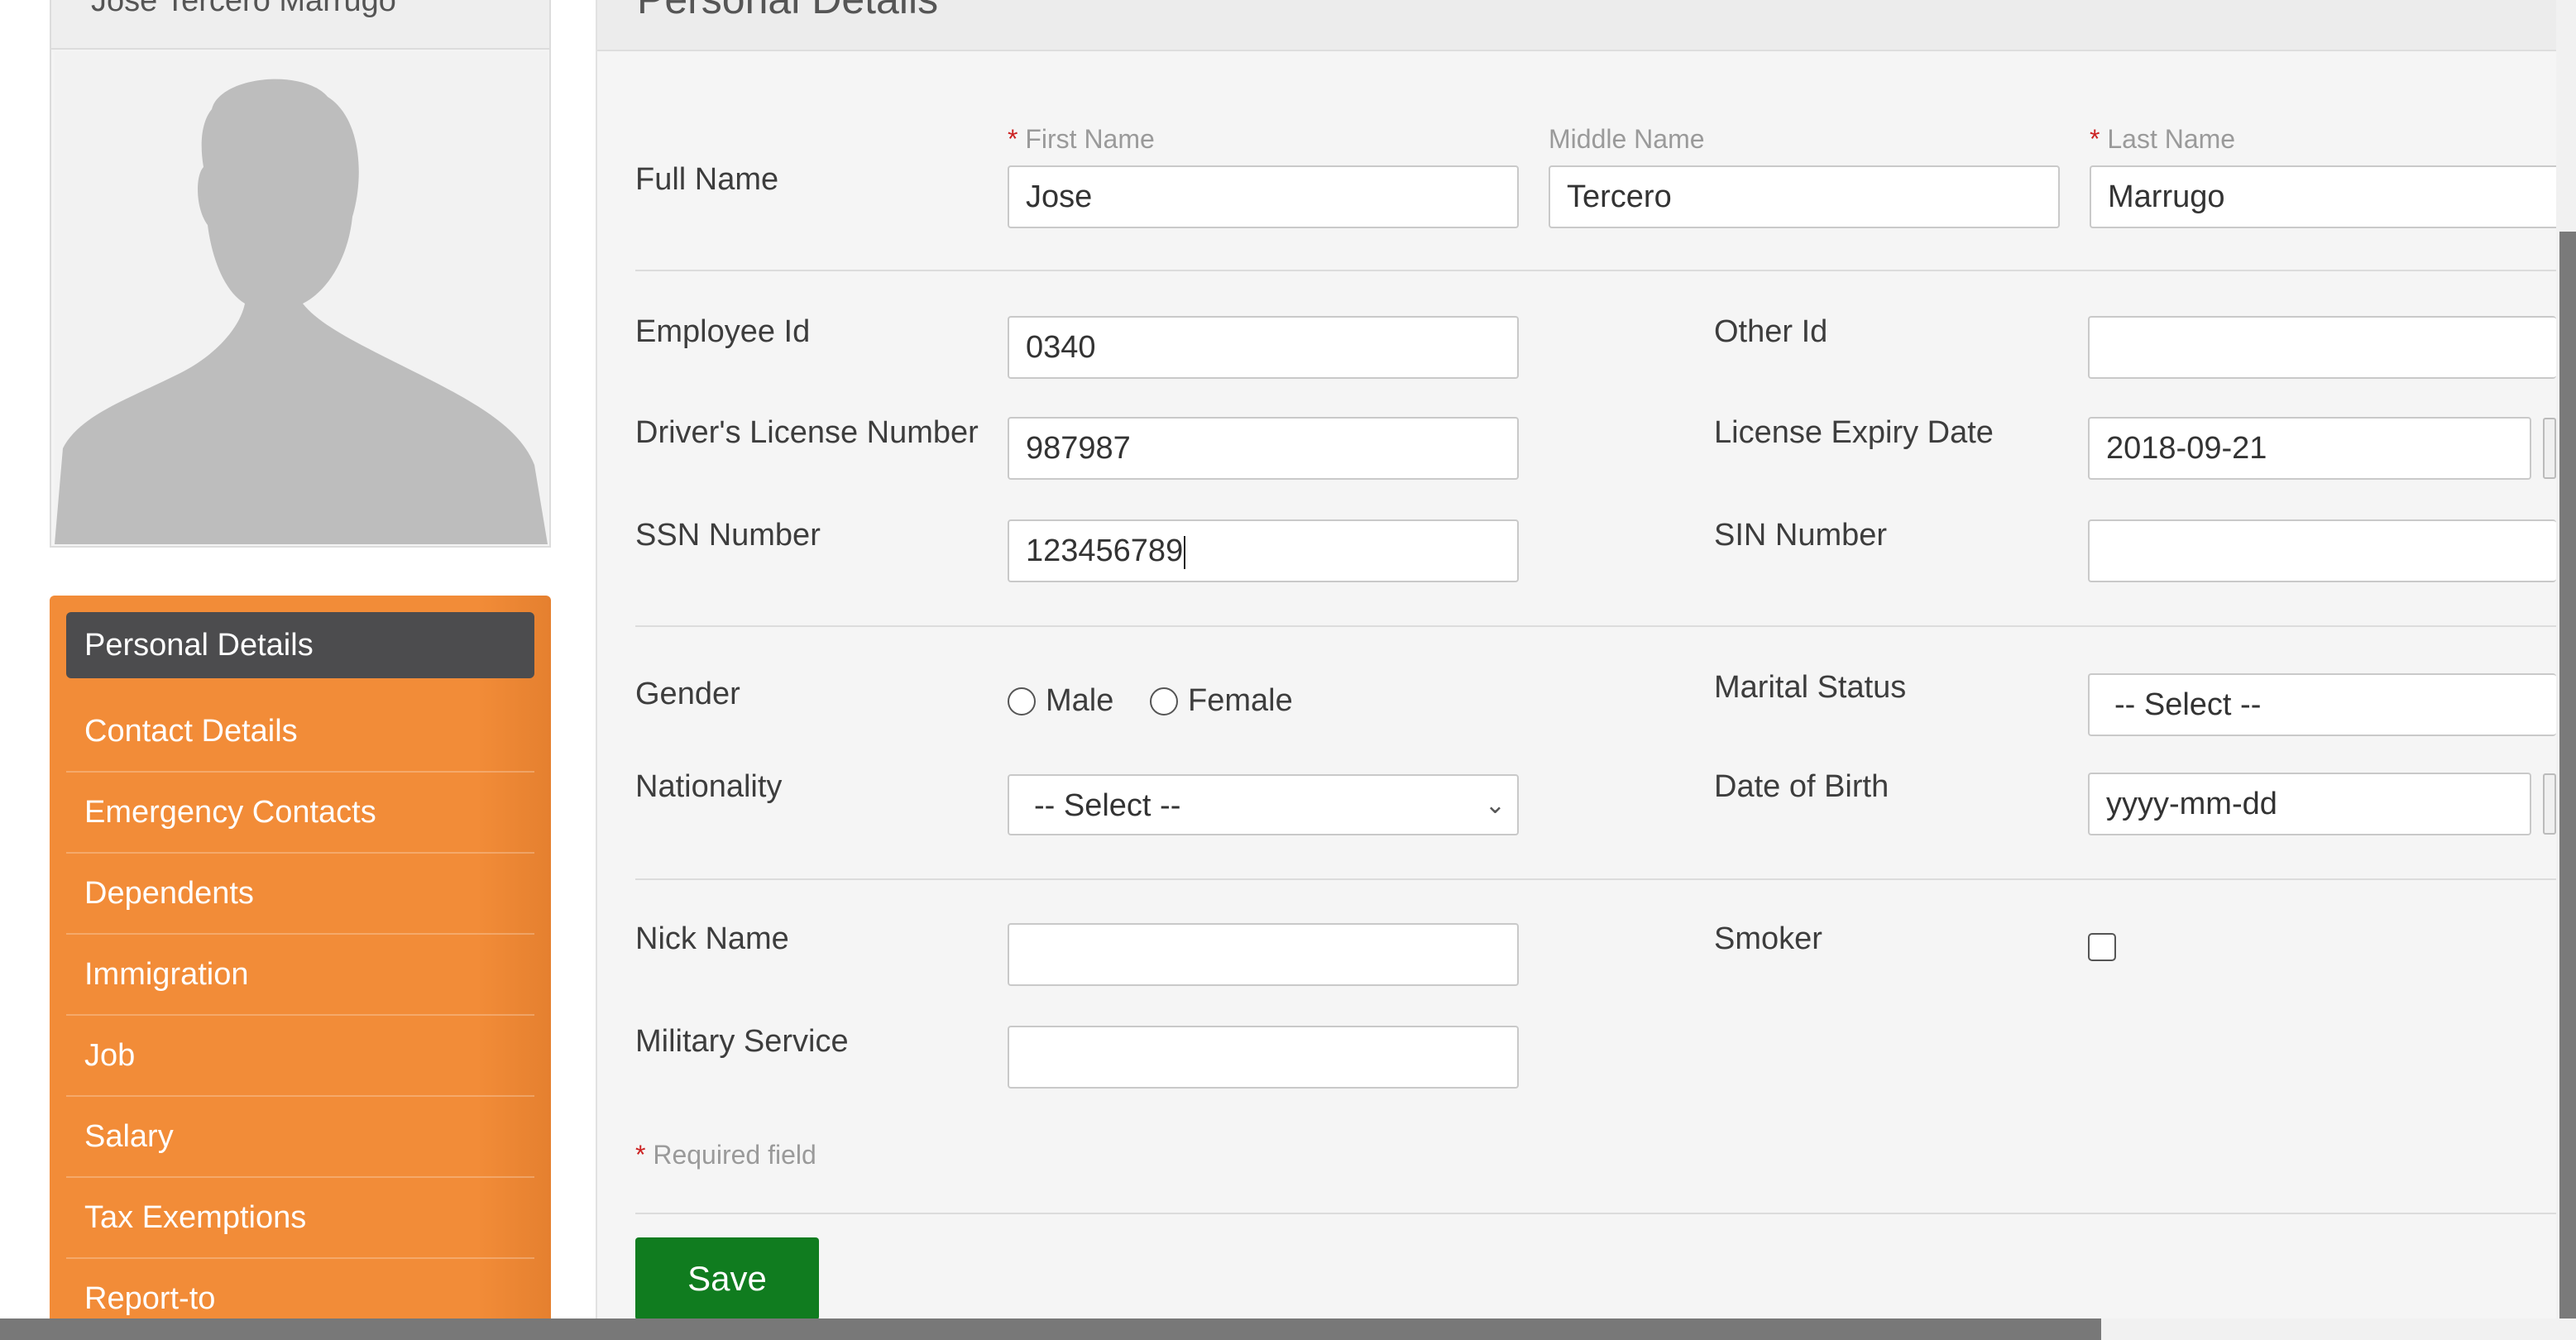 This screenshot has width=2576, height=1340. What do you see at coordinates (709, 786) in the screenshot?
I see `nationality-label: Nationality` at bounding box center [709, 786].